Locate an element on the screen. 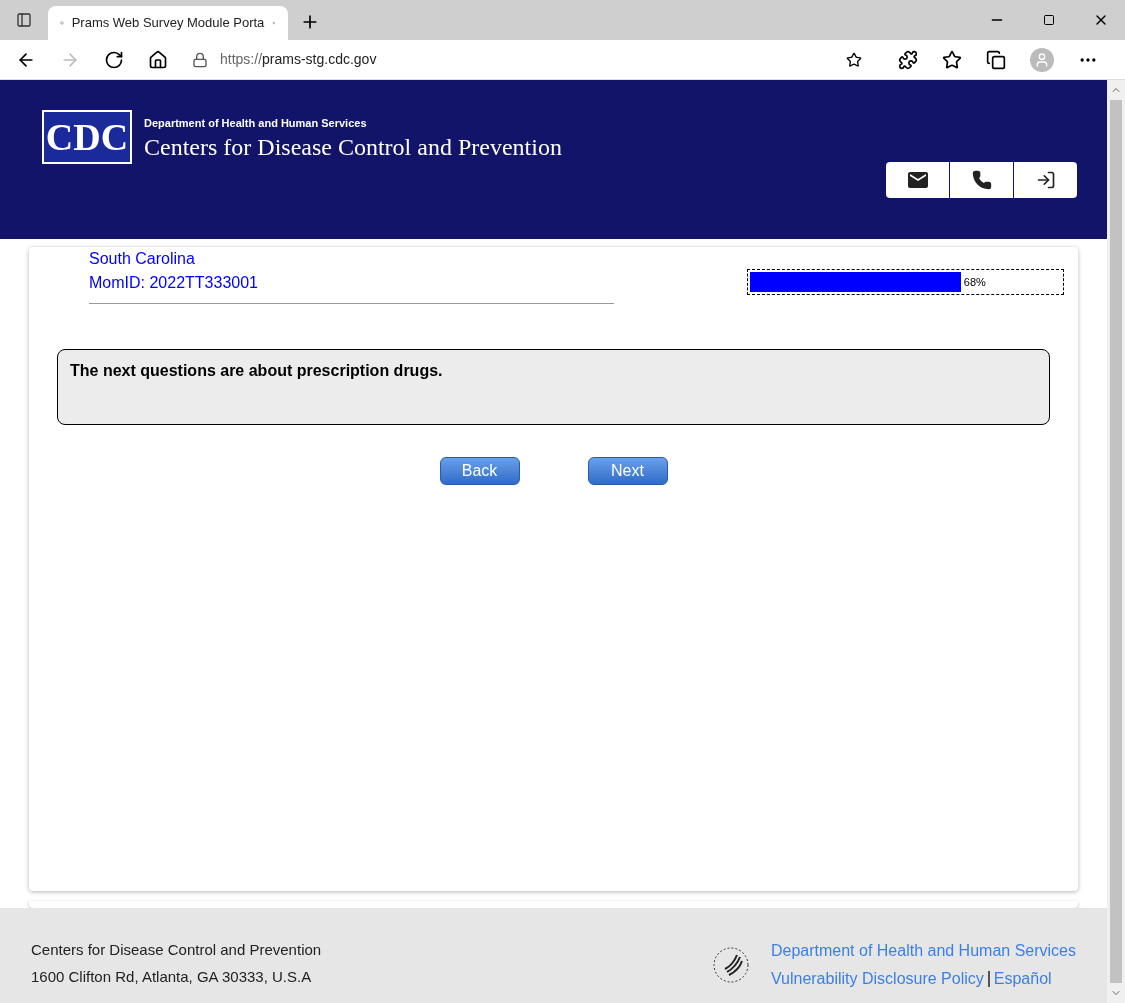  logout-button is located at coordinates (1045, 180).